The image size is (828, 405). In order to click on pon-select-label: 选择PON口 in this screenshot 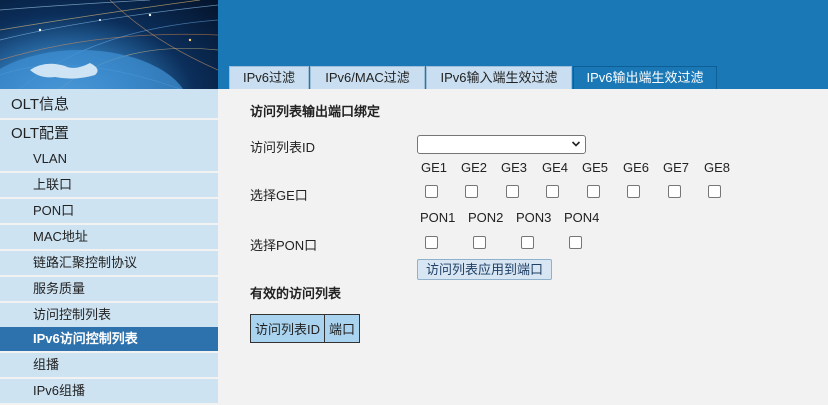, I will do `click(284, 245)`.